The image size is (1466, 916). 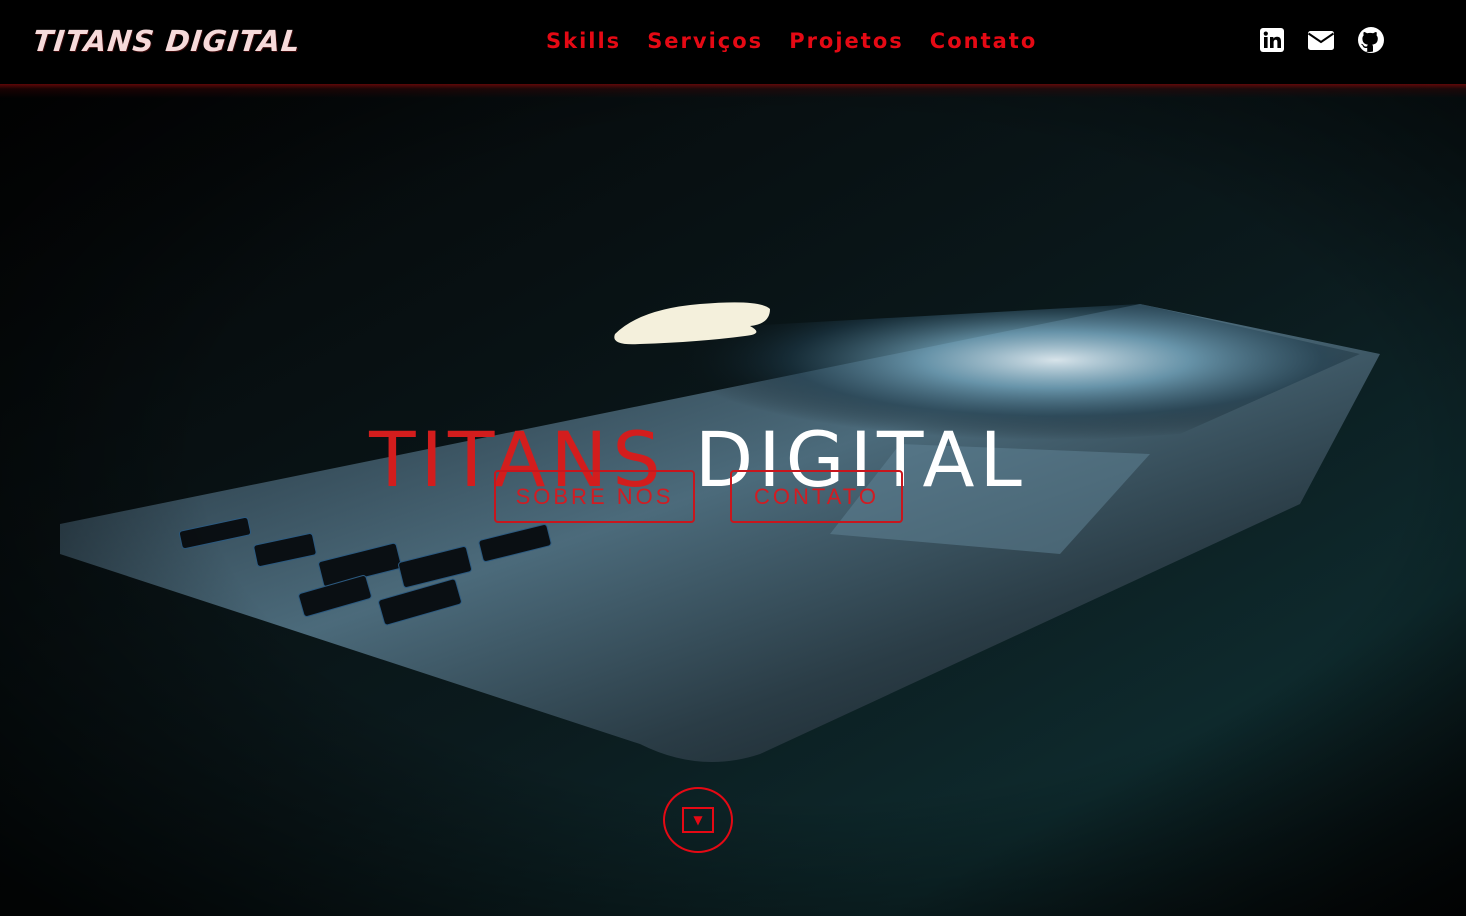 I want to click on contact-button: CONTATO, so click(x=816, y=496).